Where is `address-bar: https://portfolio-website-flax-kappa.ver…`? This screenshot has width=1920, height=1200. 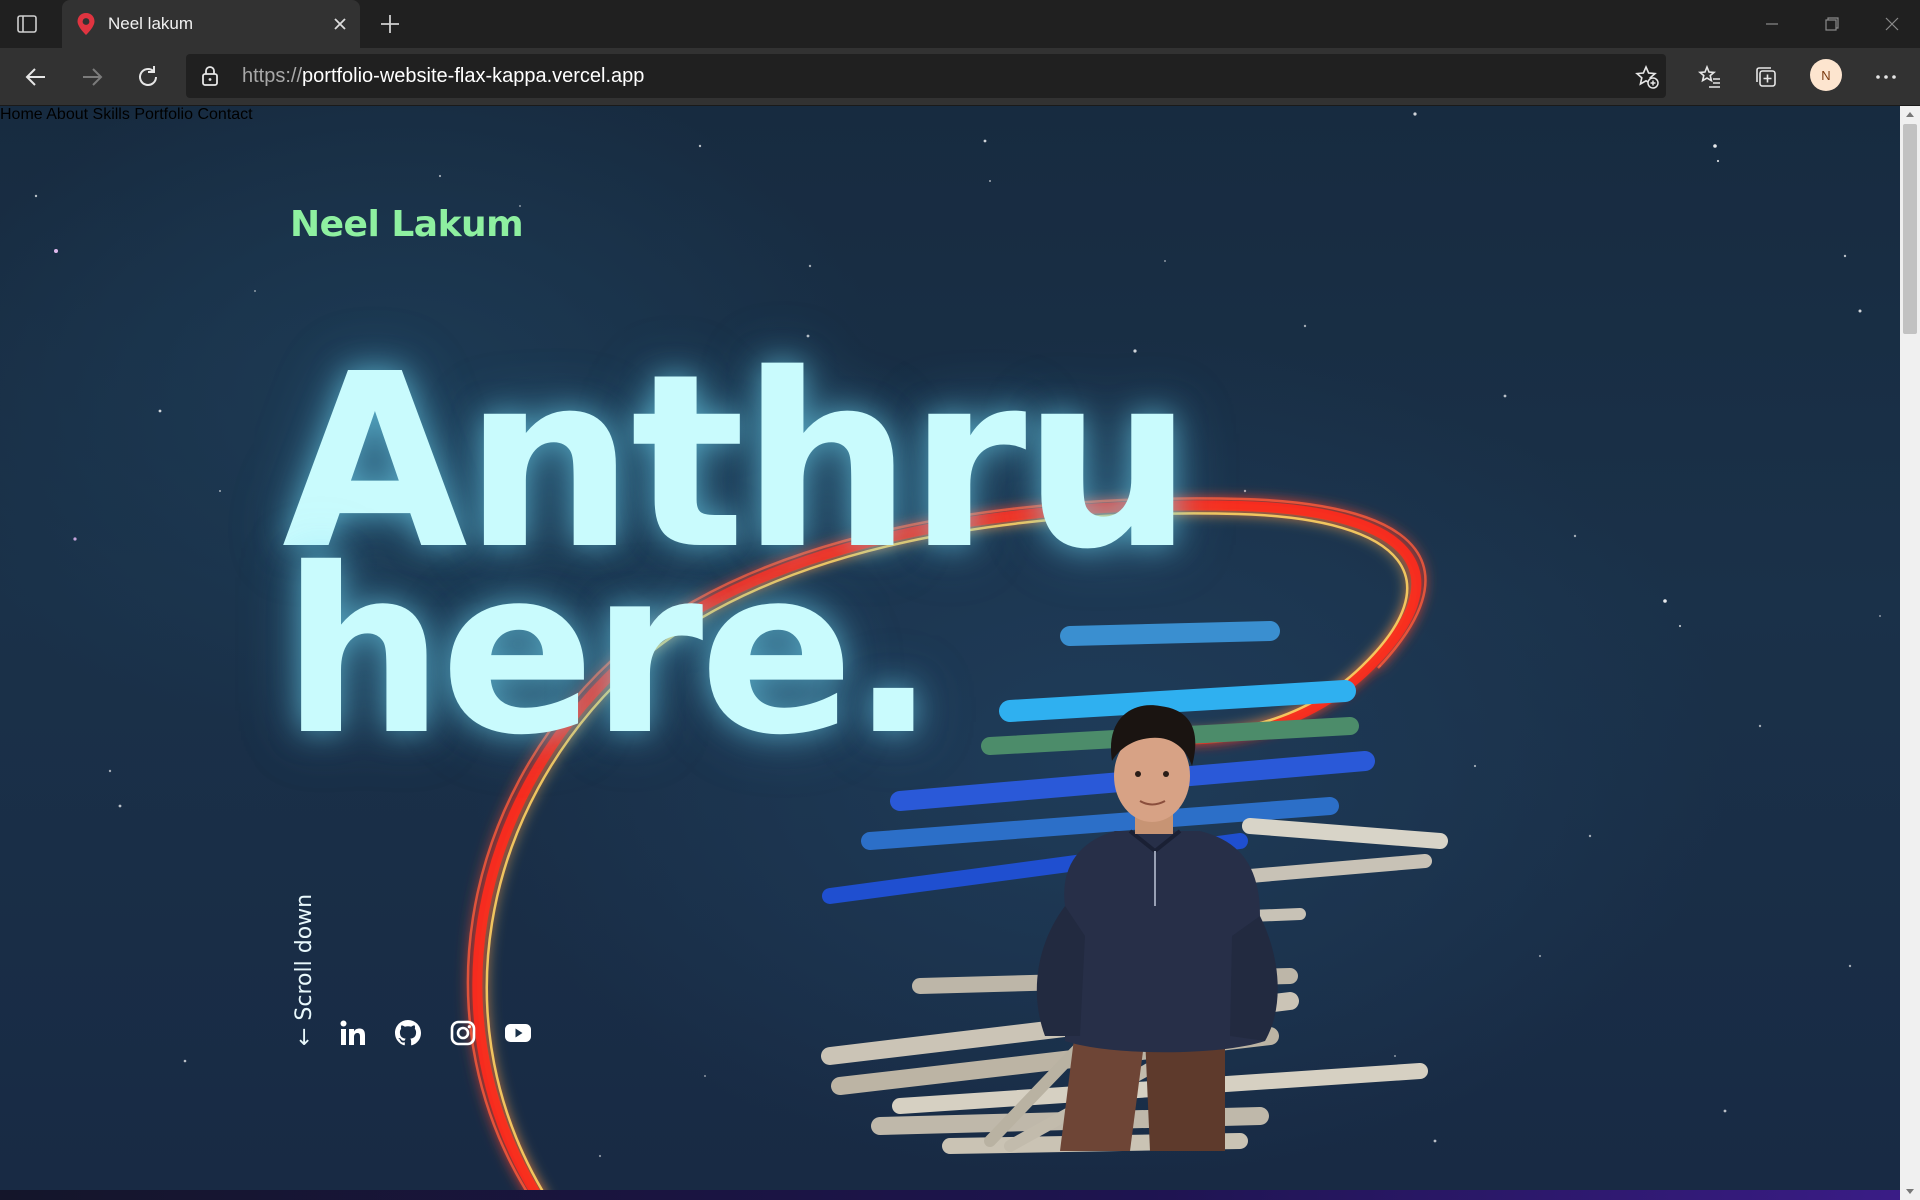
address-bar: https://portfolio-website-flax-kappa.ver… is located at coordinates (926, 76).